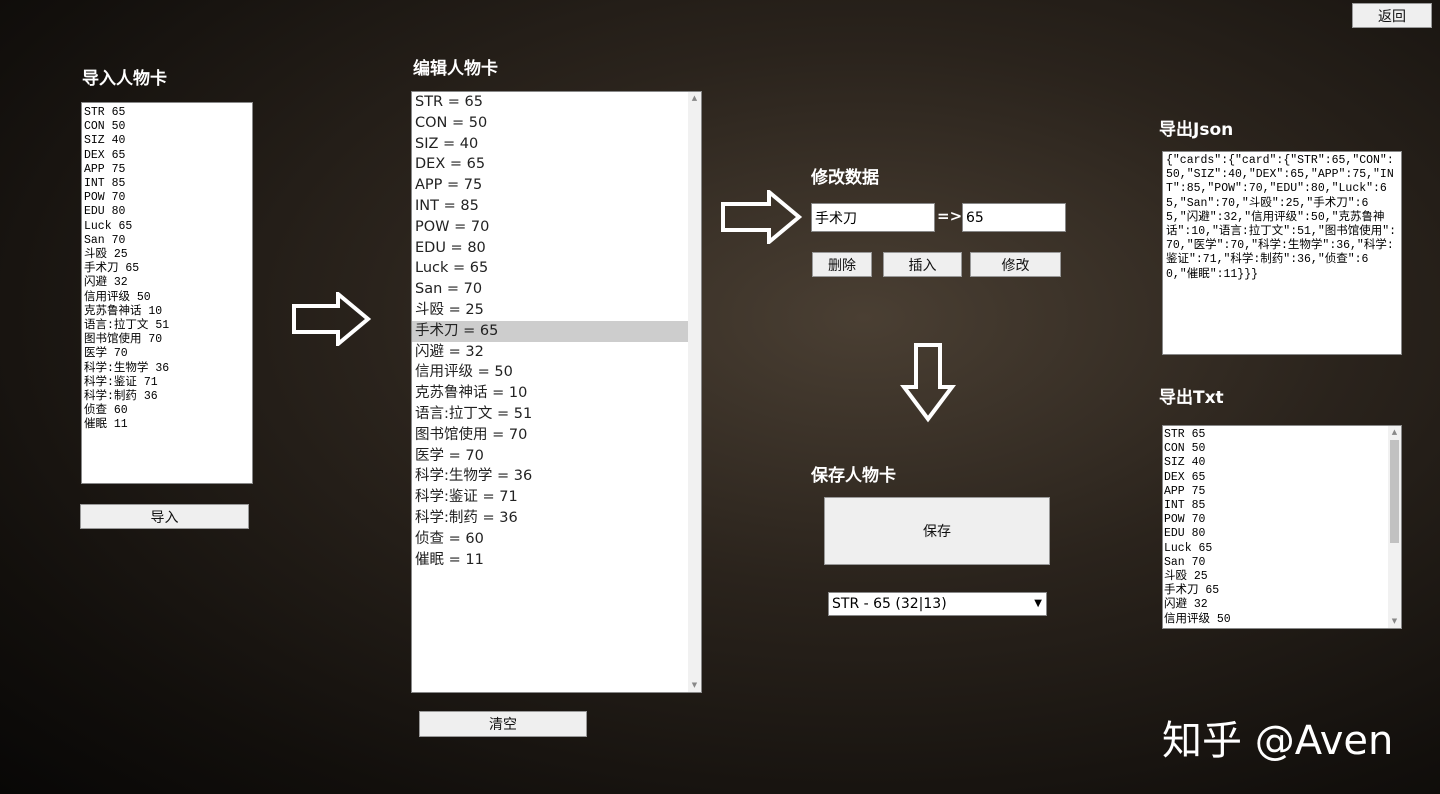  What do you see at coordinates (167, 340) in the screenshot?
I see `import-line: 图书馆使用 70` at bounding box center [167, 340].